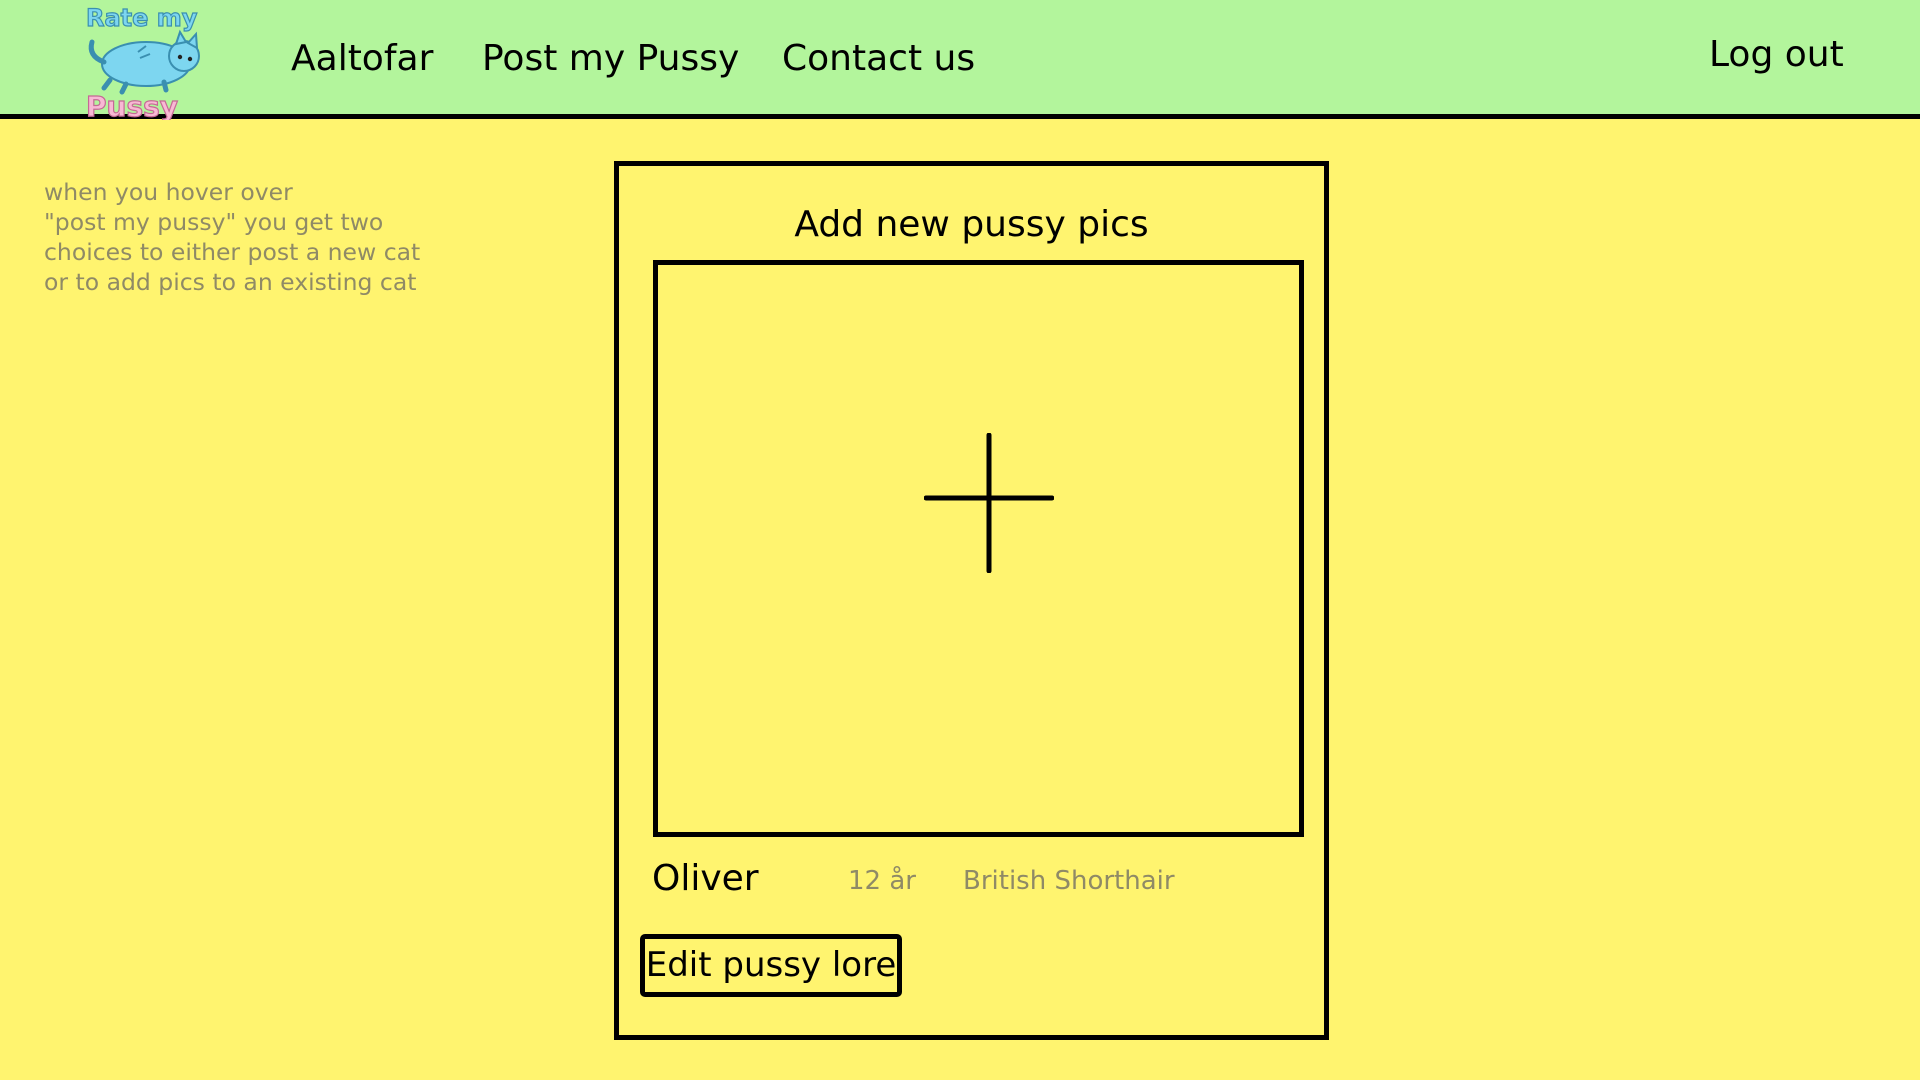  I want to click on nav-post-my-pussy: Post my Pussy, so click(610, 58).